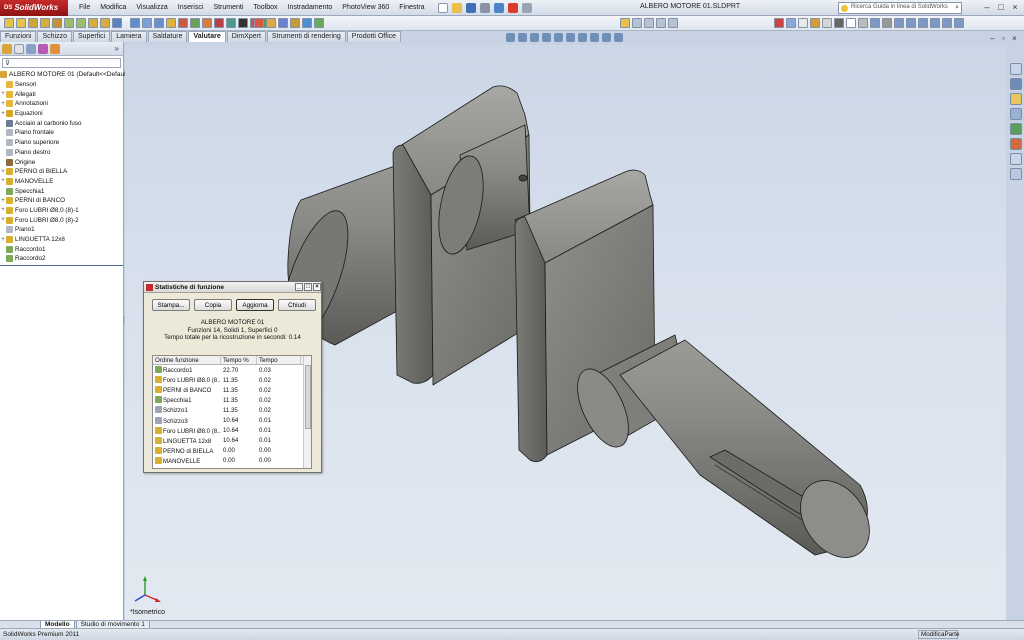  I want to click on display-style-icon, so click(570, 37).